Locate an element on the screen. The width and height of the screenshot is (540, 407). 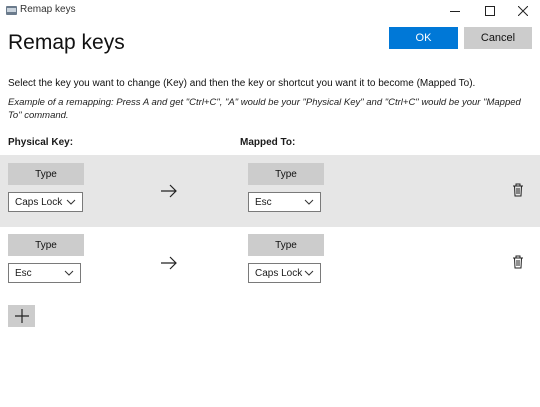
physical-key-dropdown: Caps Lock is located at coordinates (45, 202).